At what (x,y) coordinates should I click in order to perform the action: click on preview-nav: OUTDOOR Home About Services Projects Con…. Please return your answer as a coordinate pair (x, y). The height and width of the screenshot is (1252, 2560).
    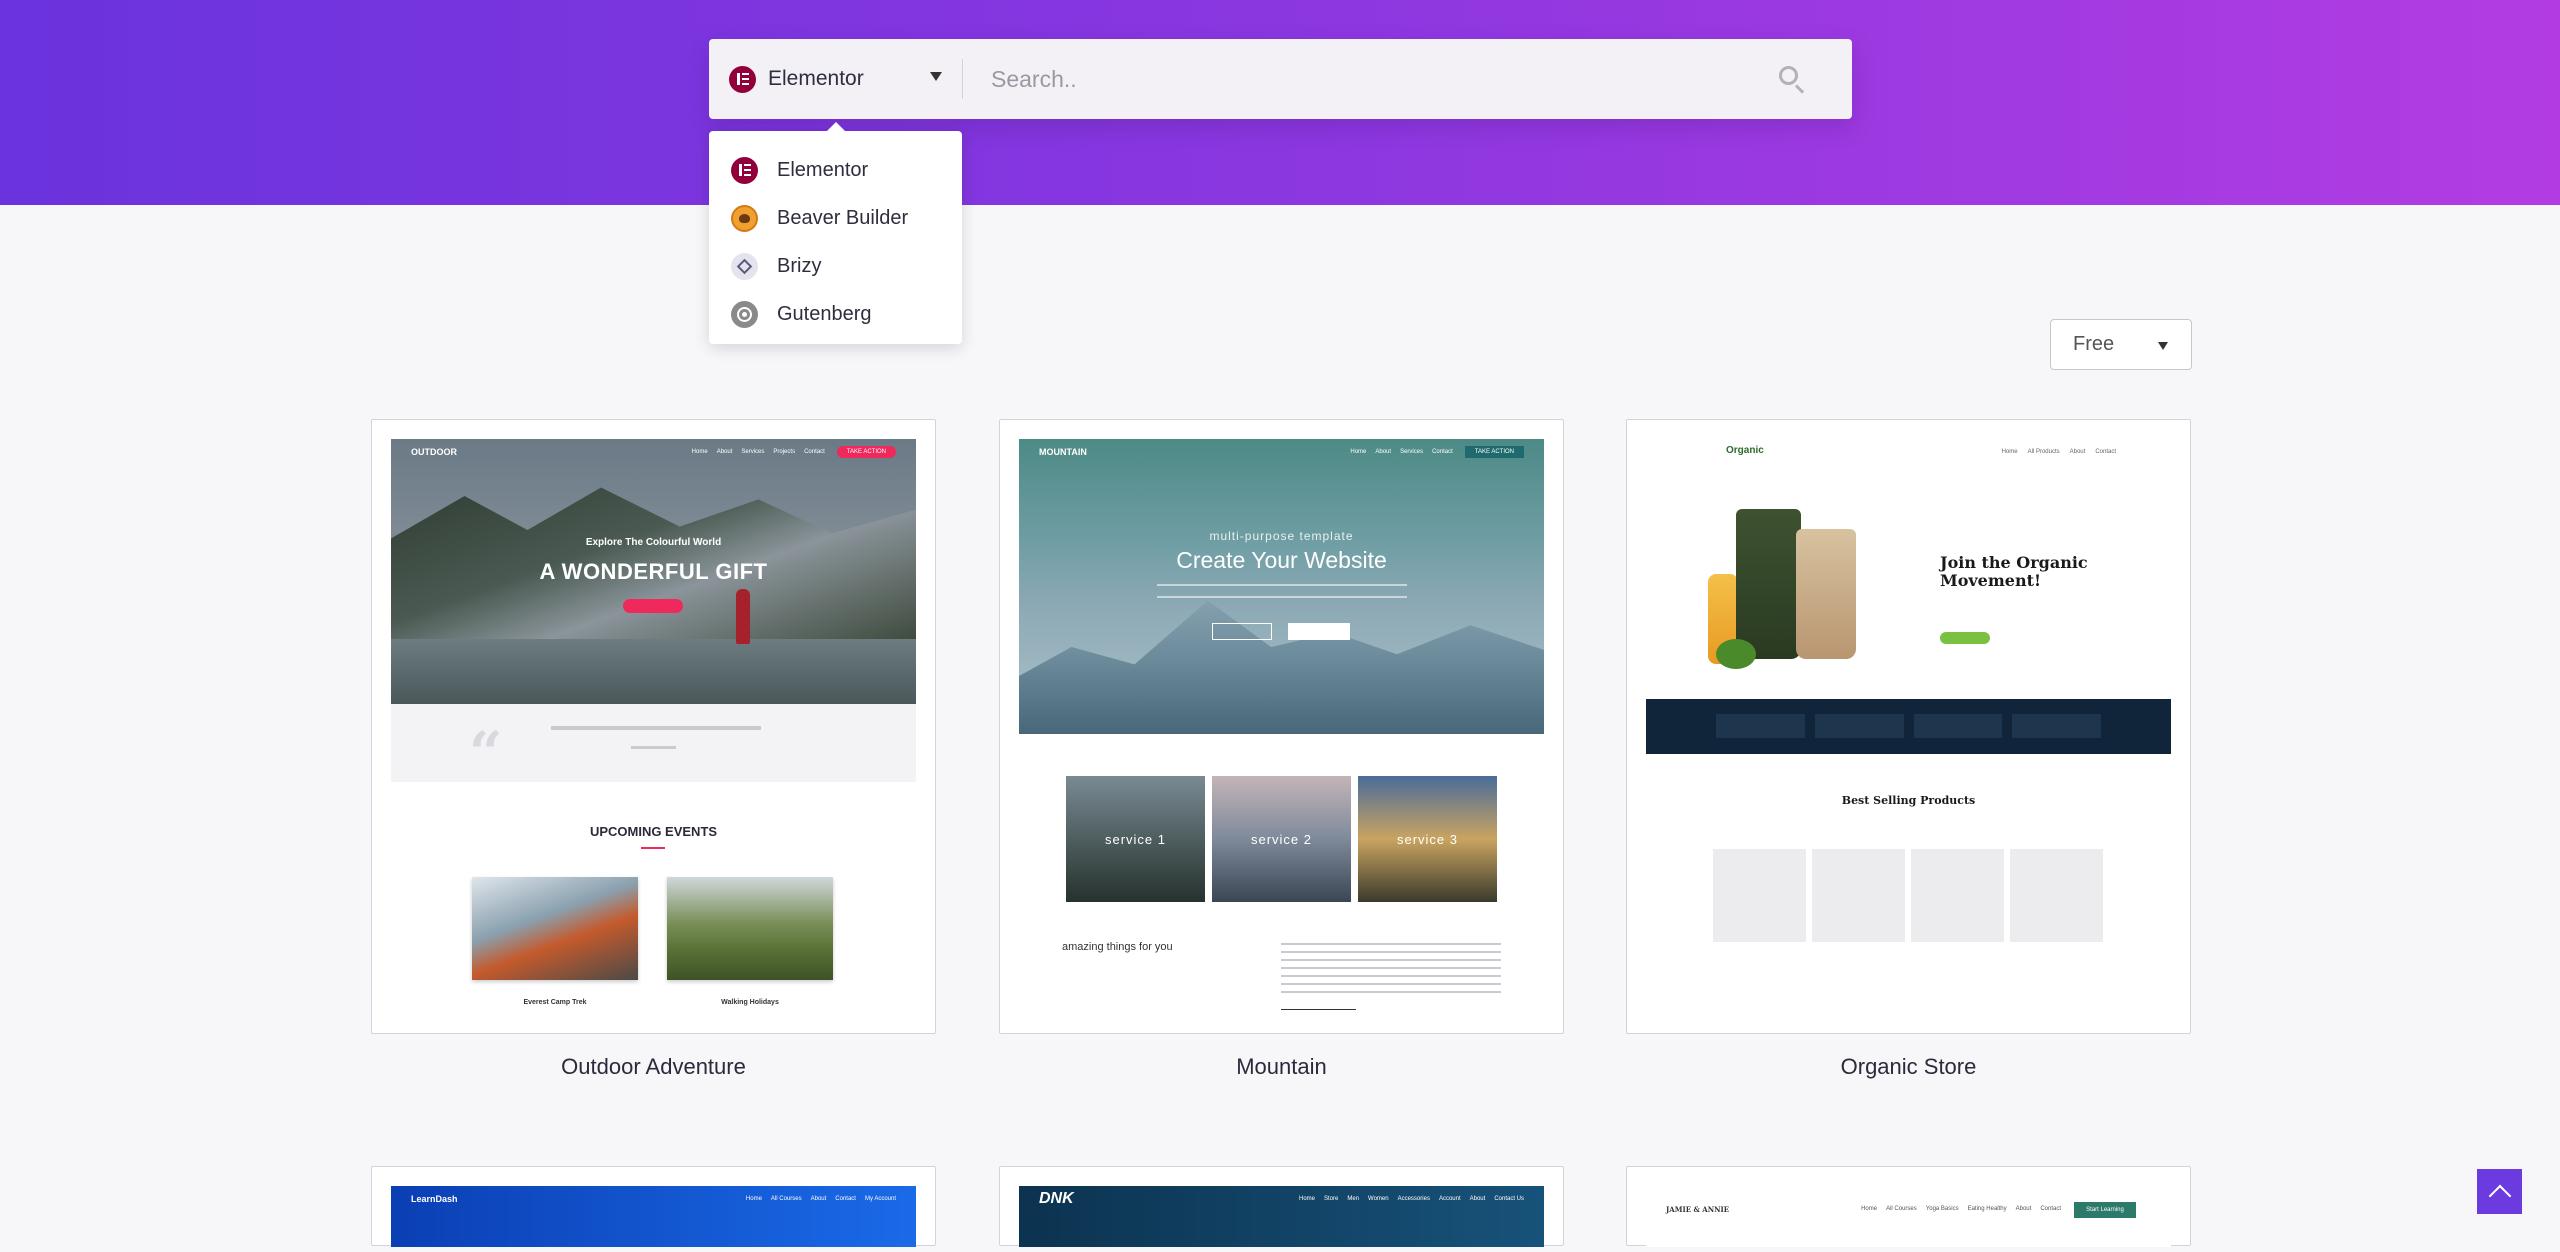
    Looking at the image, I should click on (653, 452).